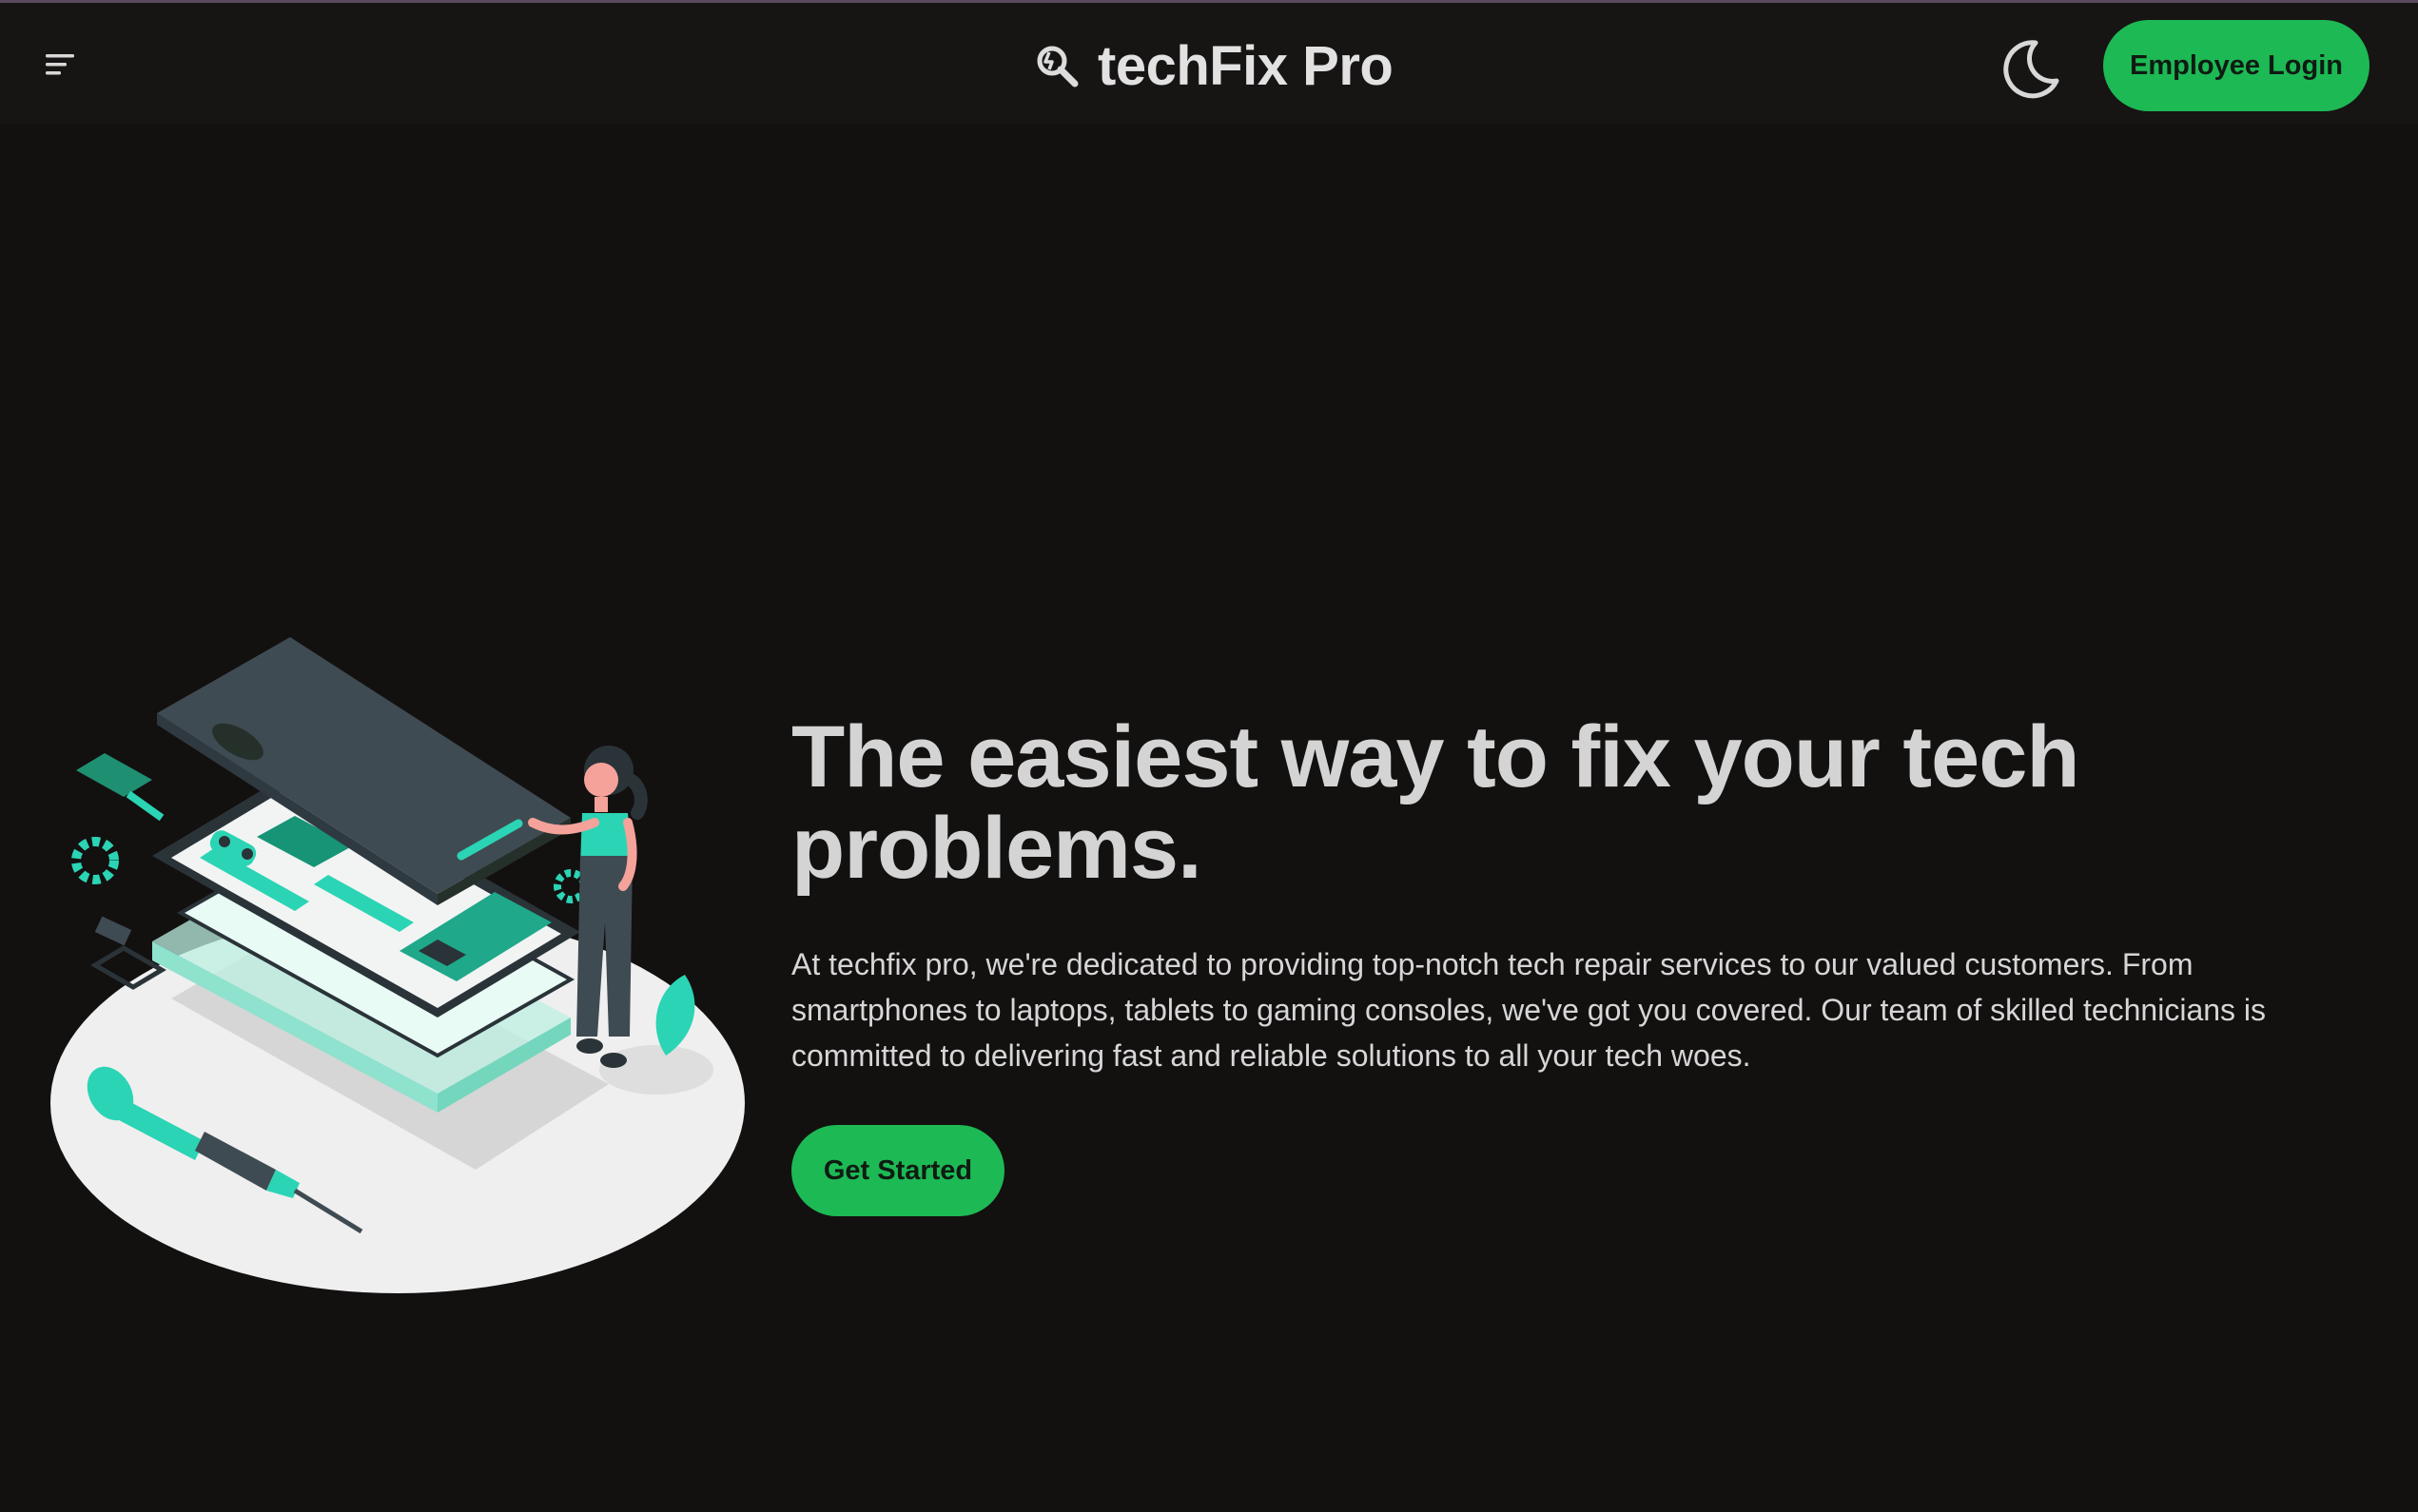  Describe the element at coordinates (897, 1171) in the screenshot. I see `get-started-button: Get Started` at that location.